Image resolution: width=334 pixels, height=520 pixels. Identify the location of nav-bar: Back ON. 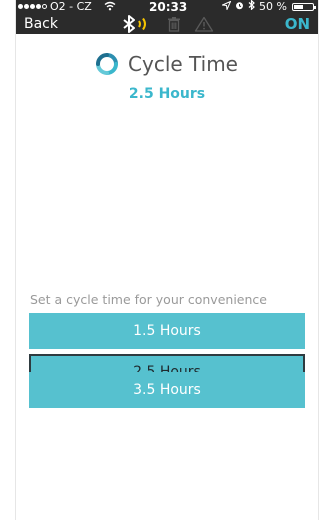
(167, 24).